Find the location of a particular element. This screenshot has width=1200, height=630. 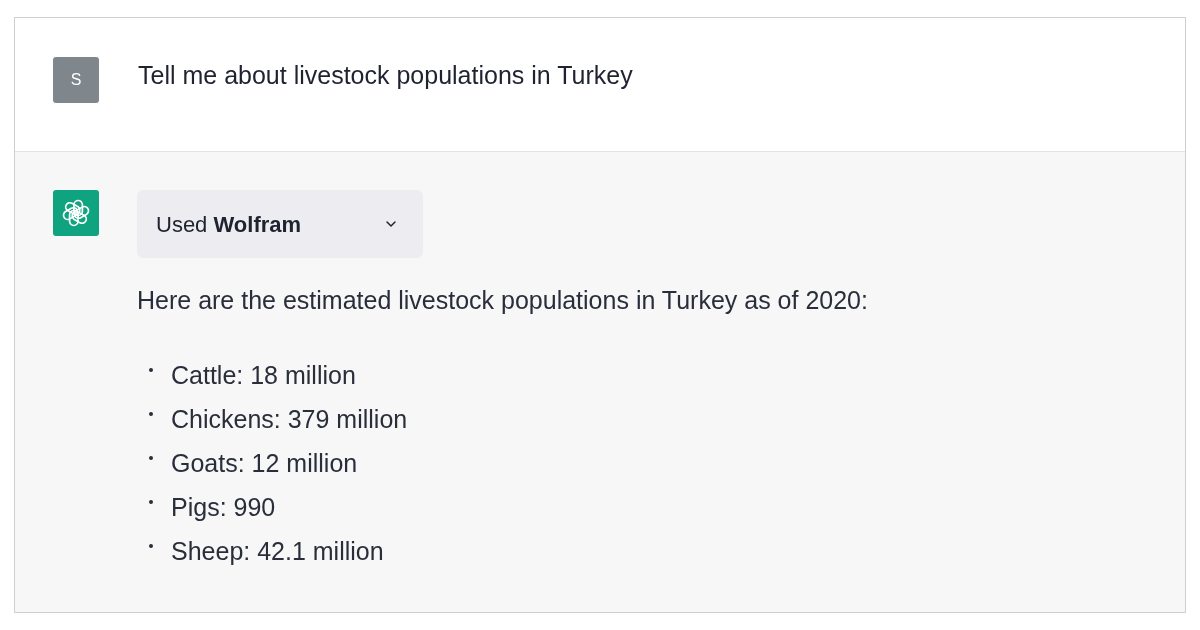

response-paragraph: Here are the estimated livestock populations in Turkey as of 2020: is located at coordinates (502, 300).